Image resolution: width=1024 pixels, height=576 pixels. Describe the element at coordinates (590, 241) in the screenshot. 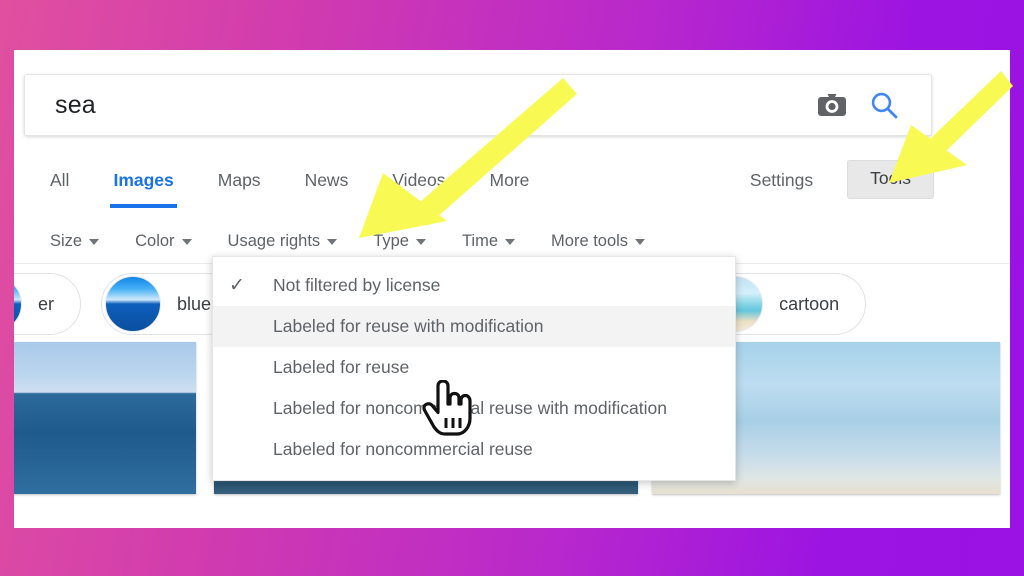

I see `filter-more-tools-label: More tools` at that location.